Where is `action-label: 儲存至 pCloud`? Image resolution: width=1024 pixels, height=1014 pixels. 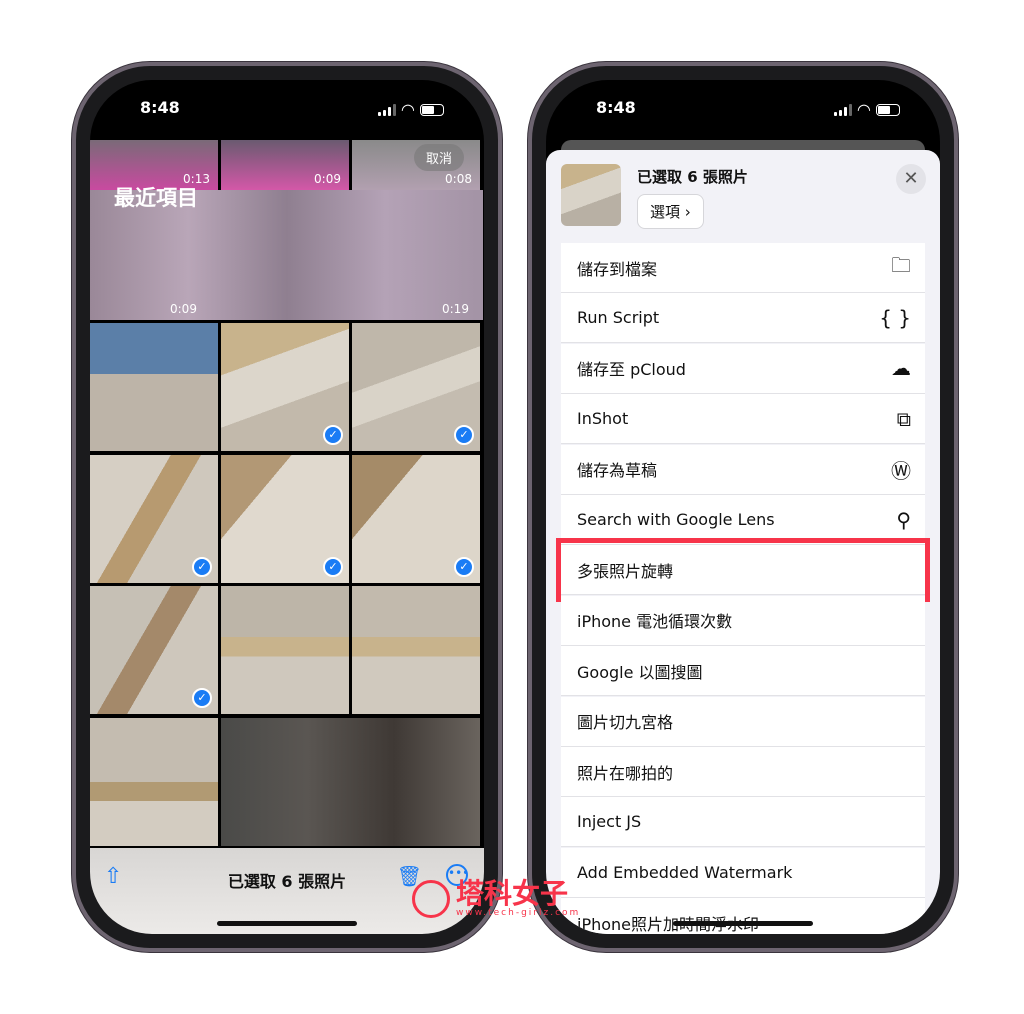
action-label: 儲存至 pCloud is located at coordinates (631, 370).